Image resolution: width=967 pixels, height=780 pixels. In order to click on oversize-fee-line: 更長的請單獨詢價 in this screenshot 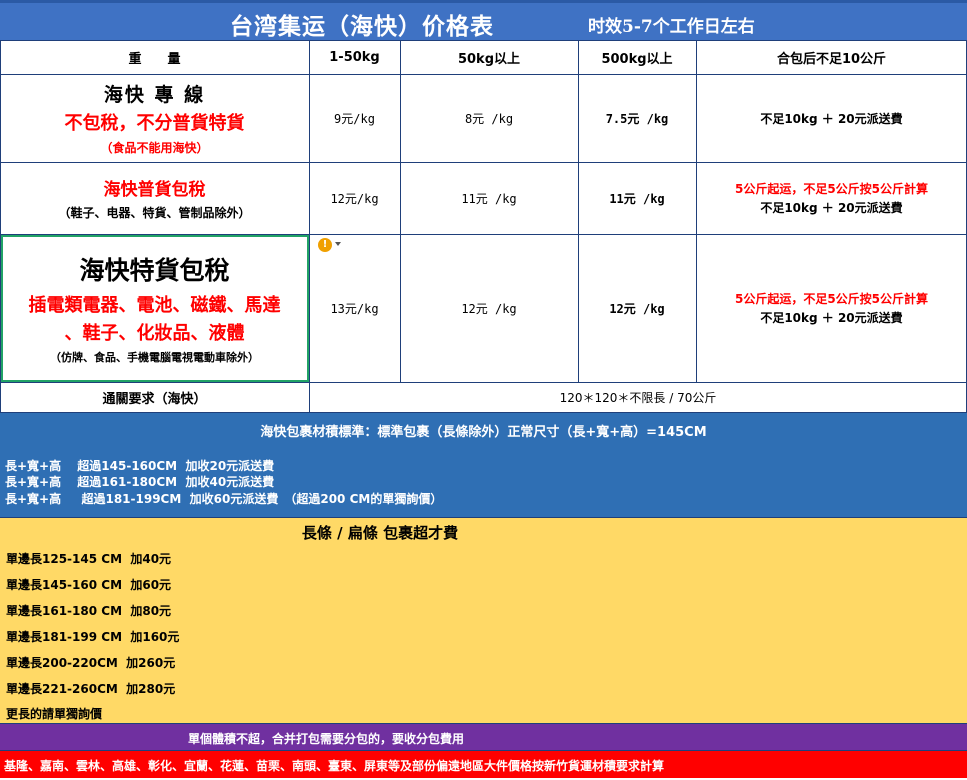, I will do `click(54, 714)`.